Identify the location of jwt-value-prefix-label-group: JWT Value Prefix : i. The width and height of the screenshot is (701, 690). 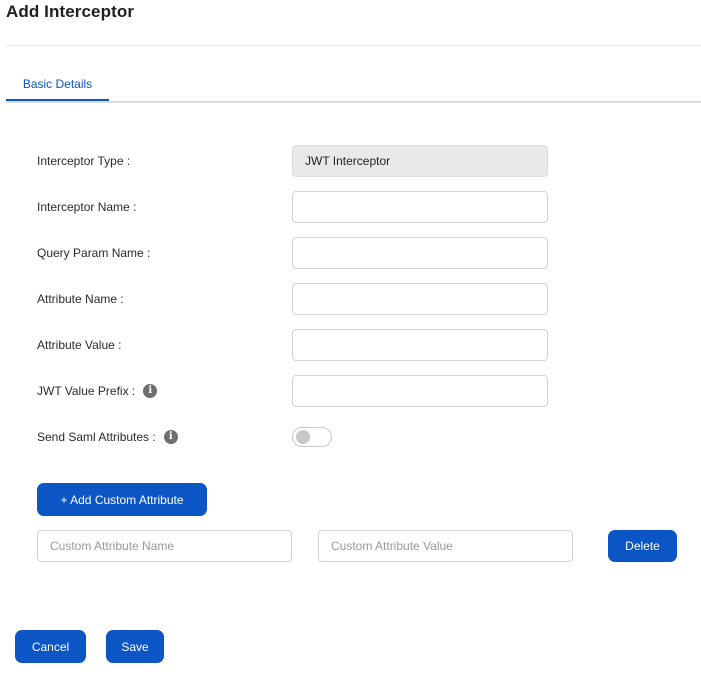
(97, 391).